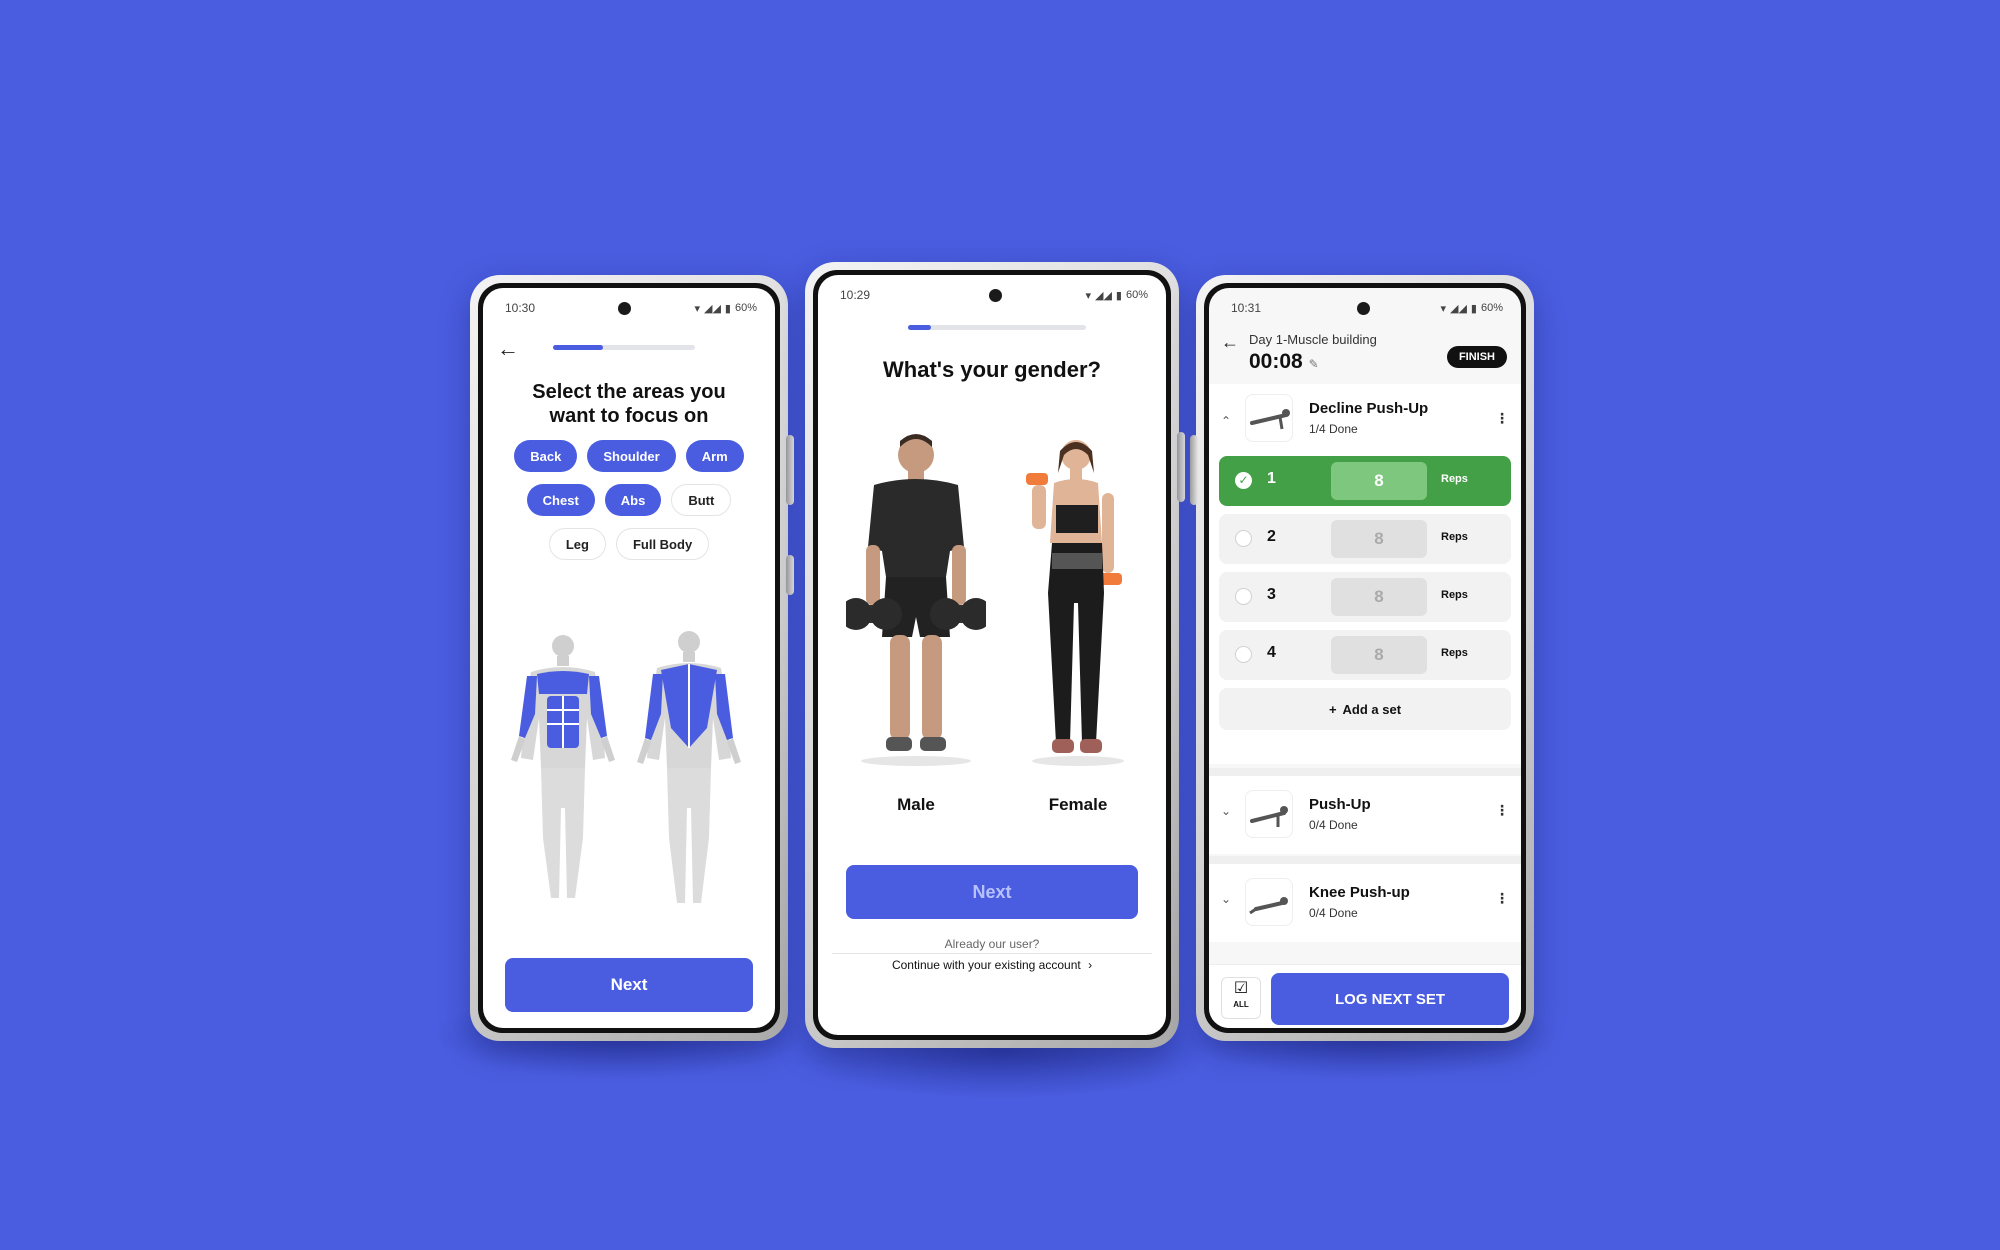 The image size is (2000, 1250). I want to click on exercise-progress: 1/4 Done, so click(1333, 429).